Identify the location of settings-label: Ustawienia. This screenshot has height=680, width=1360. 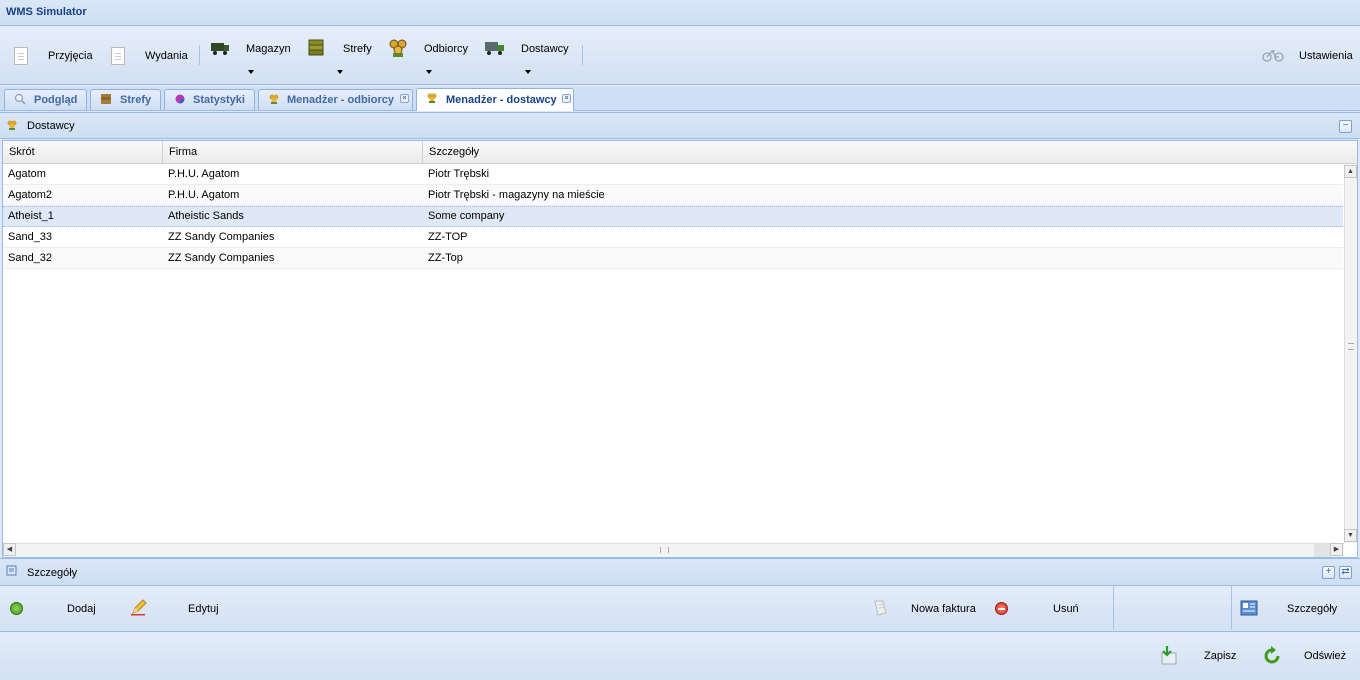
(1326, 56).